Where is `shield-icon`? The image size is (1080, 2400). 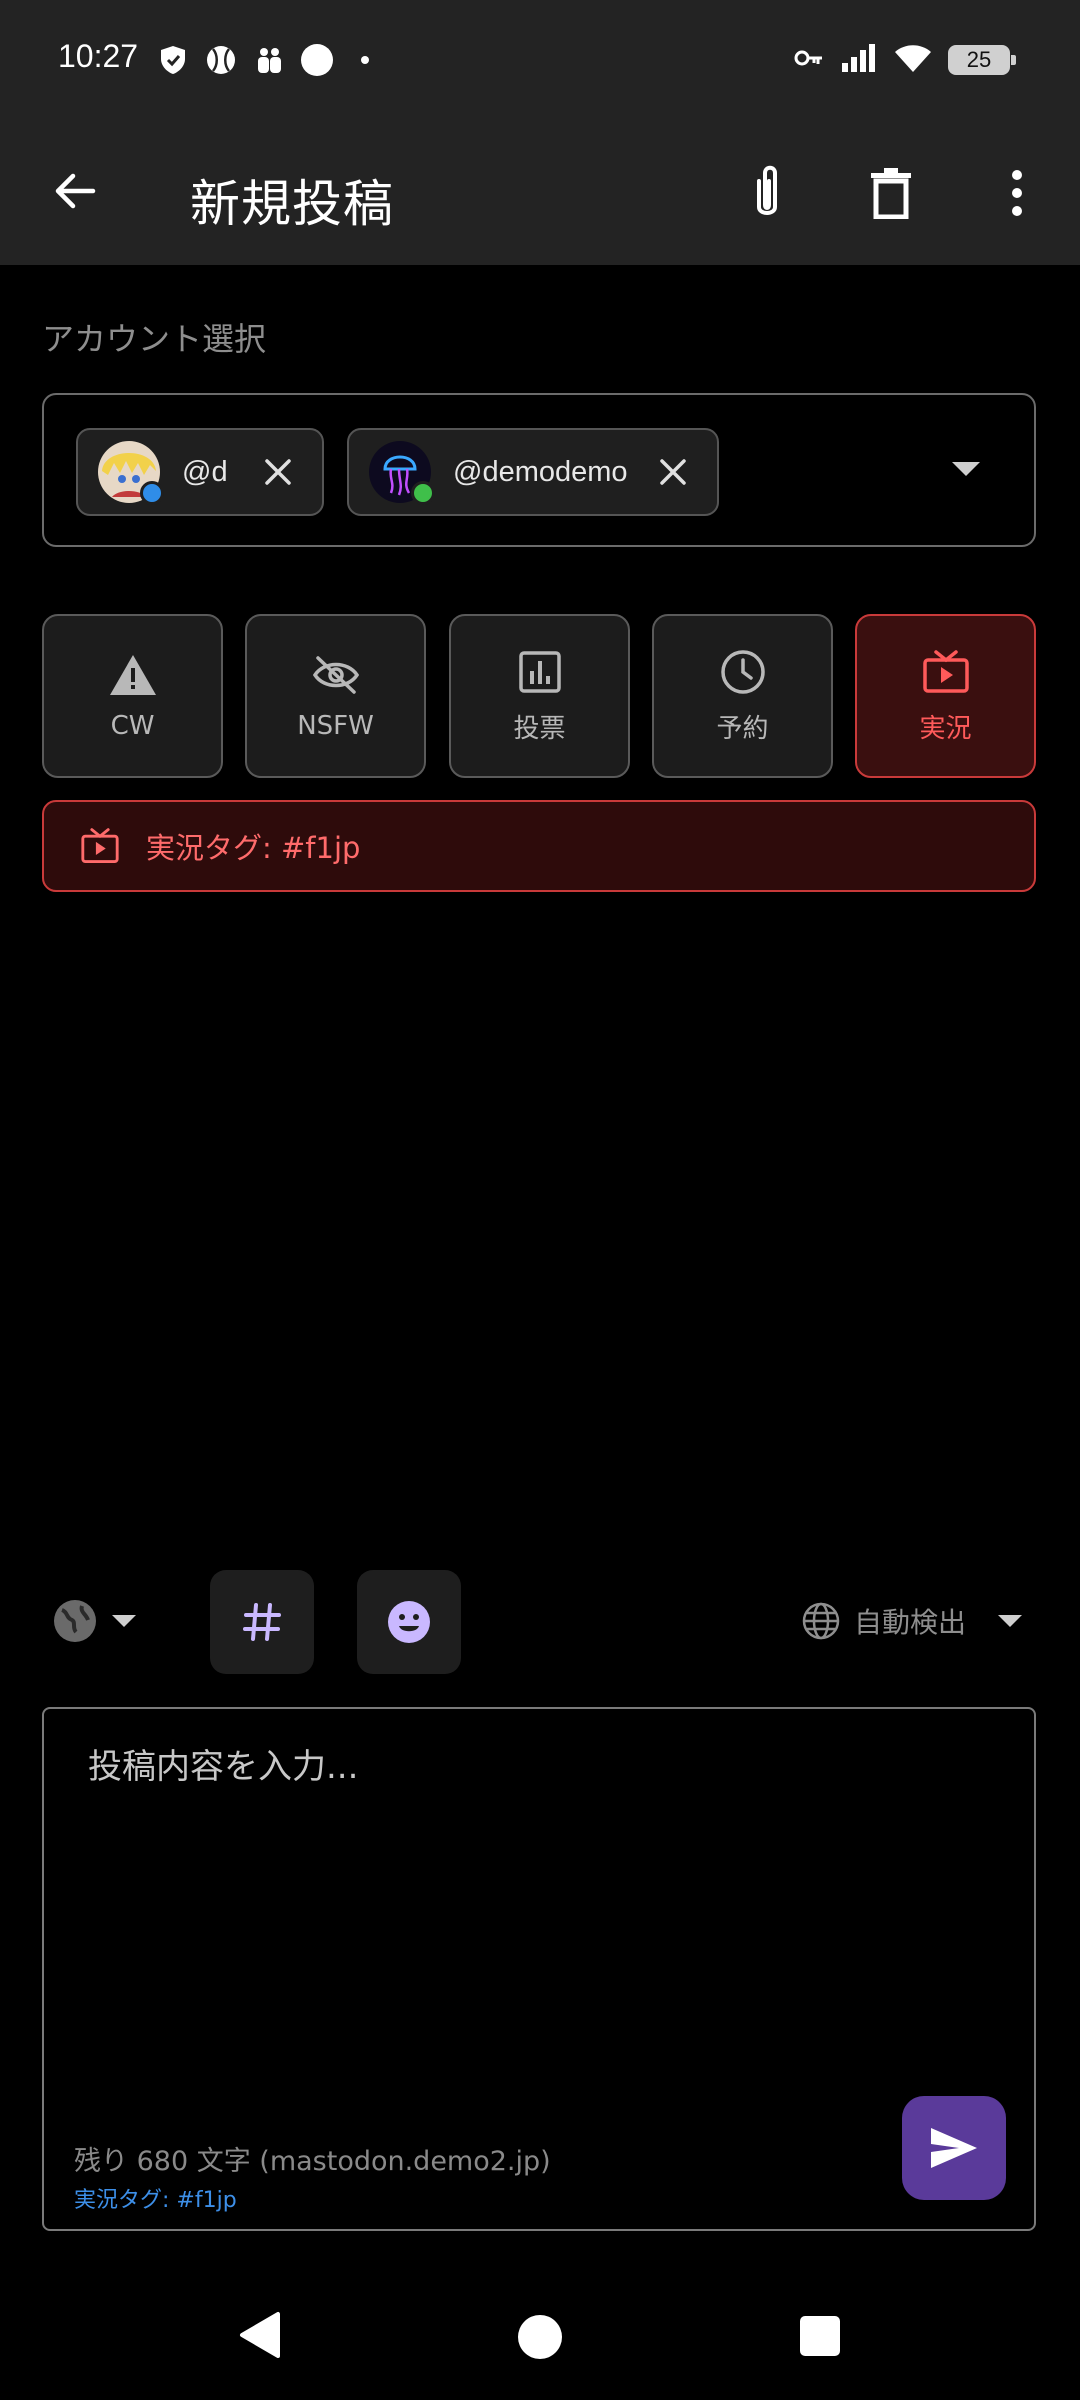 shield-icon is located at coordinates (173, 60).